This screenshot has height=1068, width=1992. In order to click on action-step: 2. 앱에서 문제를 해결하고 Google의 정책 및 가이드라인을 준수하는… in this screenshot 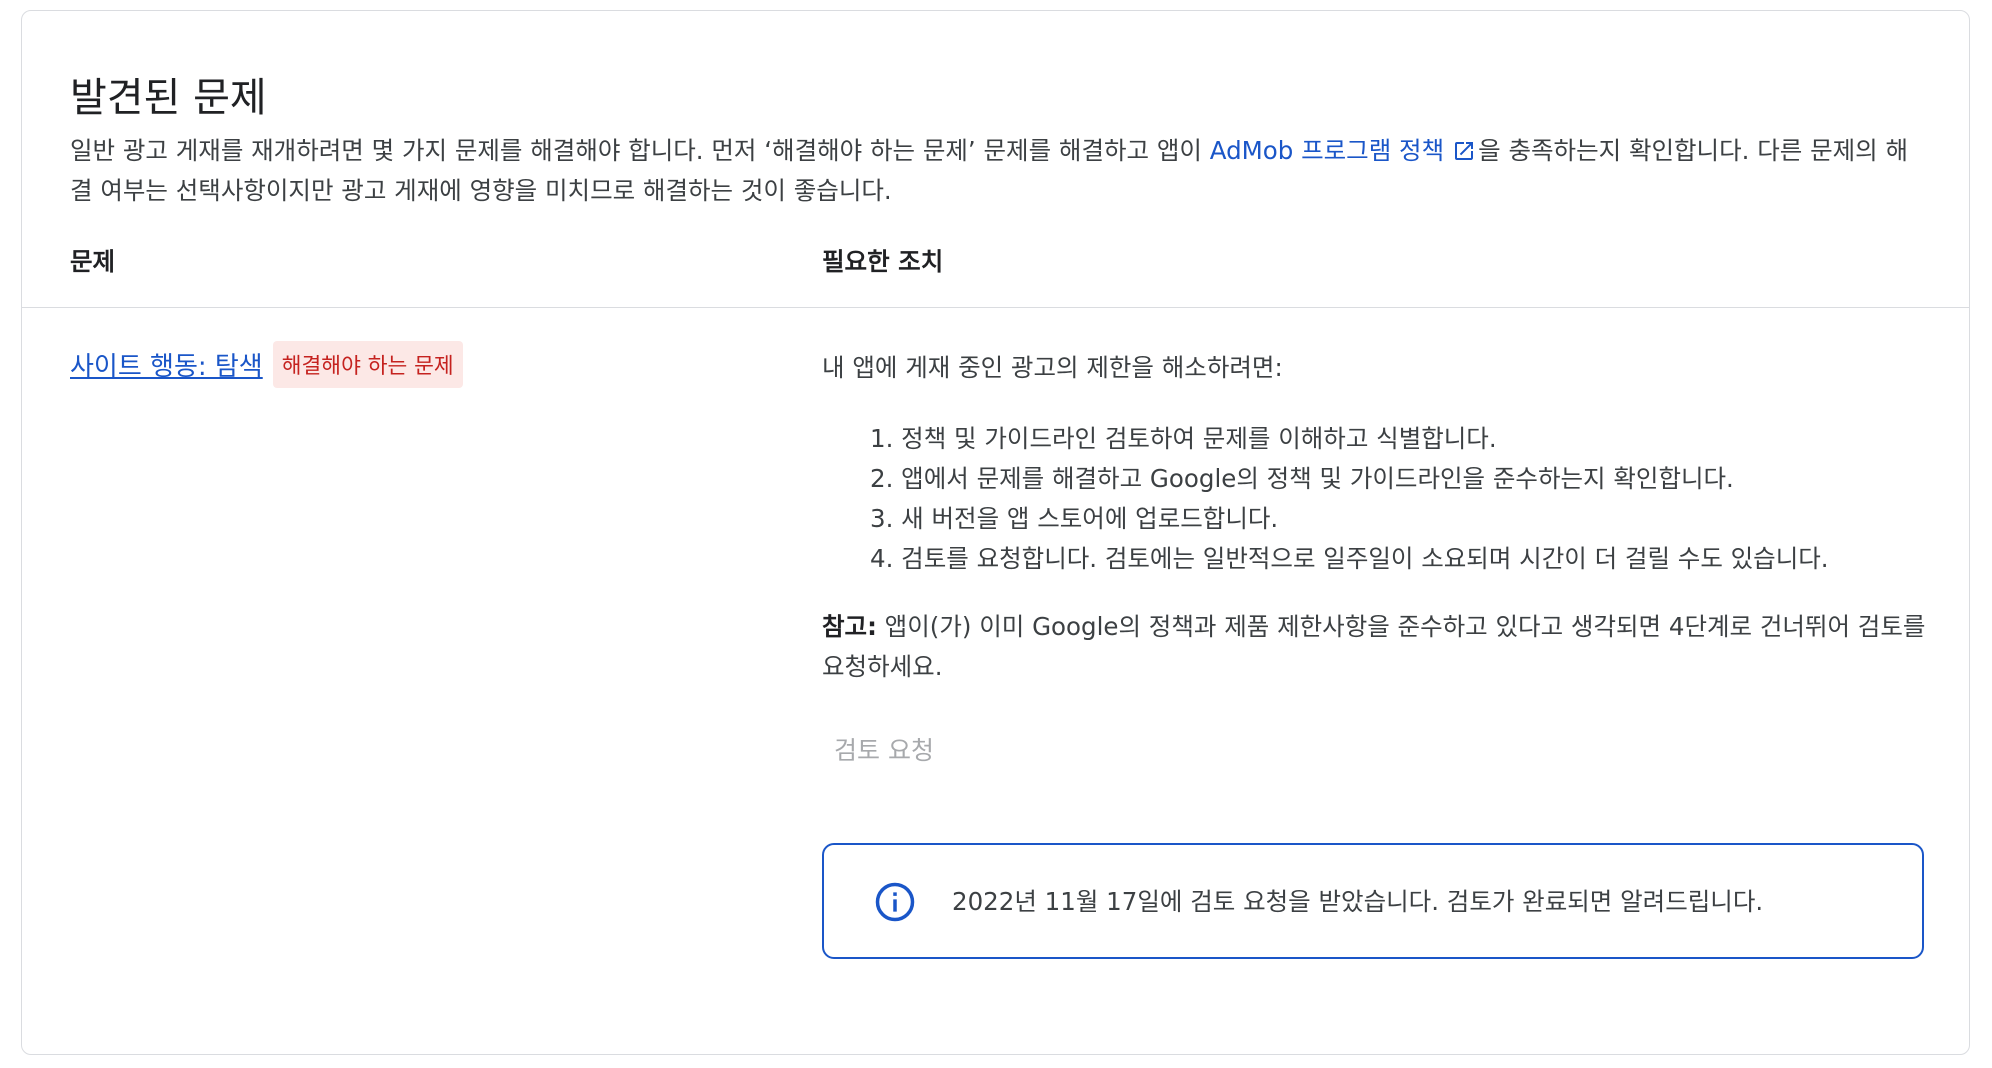, I will do `click(1302, 478)`.